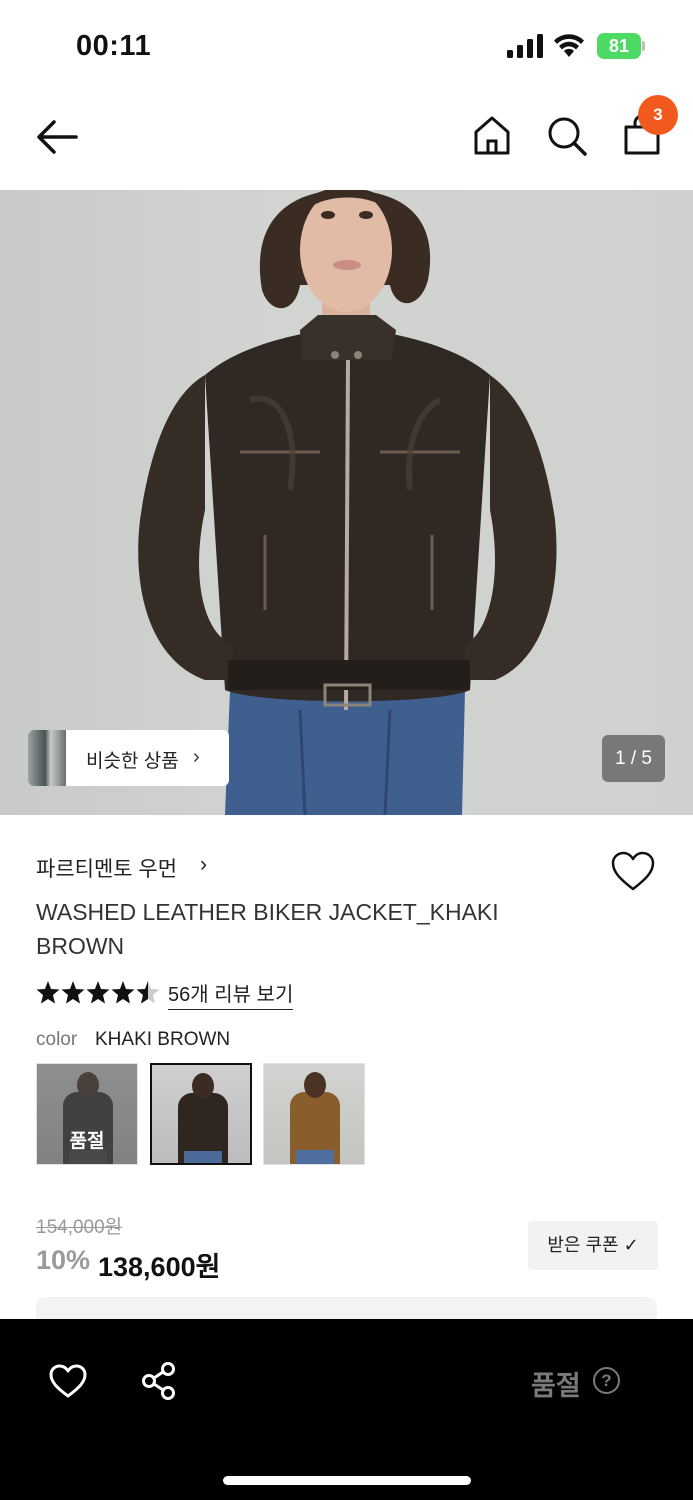  Describe the element at coordinates (106, 868) in the screenshot. I see `brand-link: 파르티멘토 우먼` at that location.